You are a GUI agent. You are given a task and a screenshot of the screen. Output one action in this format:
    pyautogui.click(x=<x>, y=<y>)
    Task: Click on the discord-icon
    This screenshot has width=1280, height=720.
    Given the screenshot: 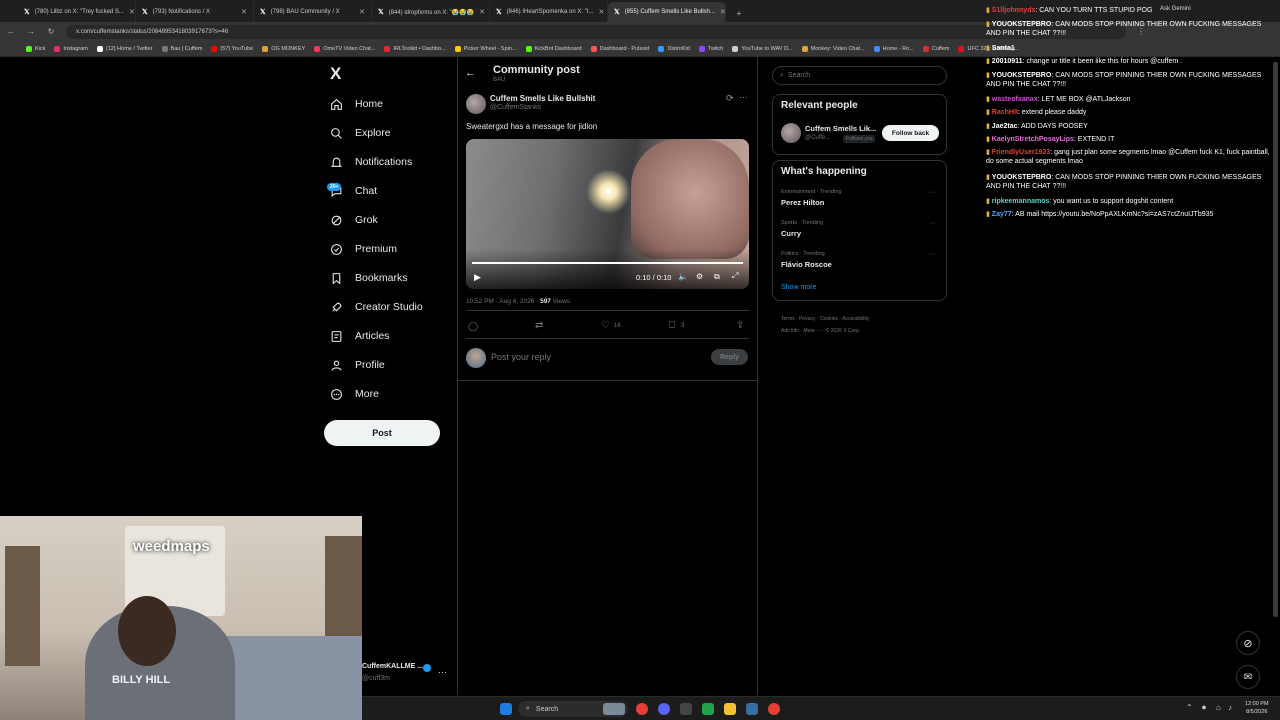 What is the action you would take?
    pyautogui.click(x=664, y=709)
    